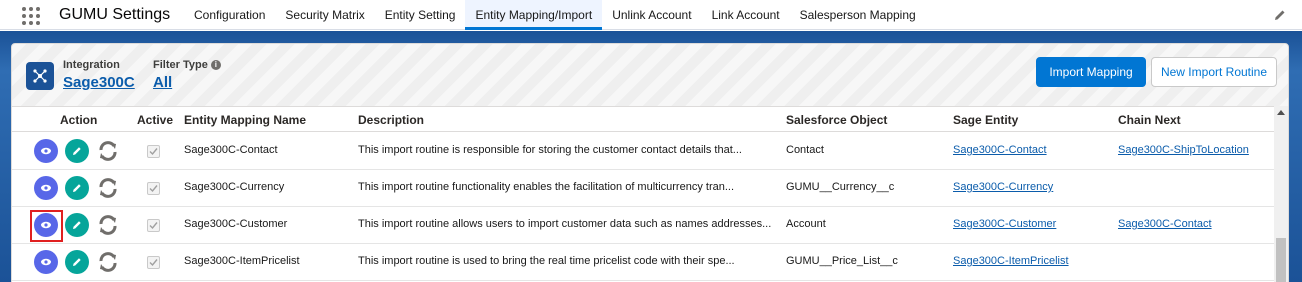 Image resolution: width=1302 pixels, height=282 pixels. Describe the element at coordinates (229, 15) in the screenshot. I see `tab-configuration: Configuration` at that location.